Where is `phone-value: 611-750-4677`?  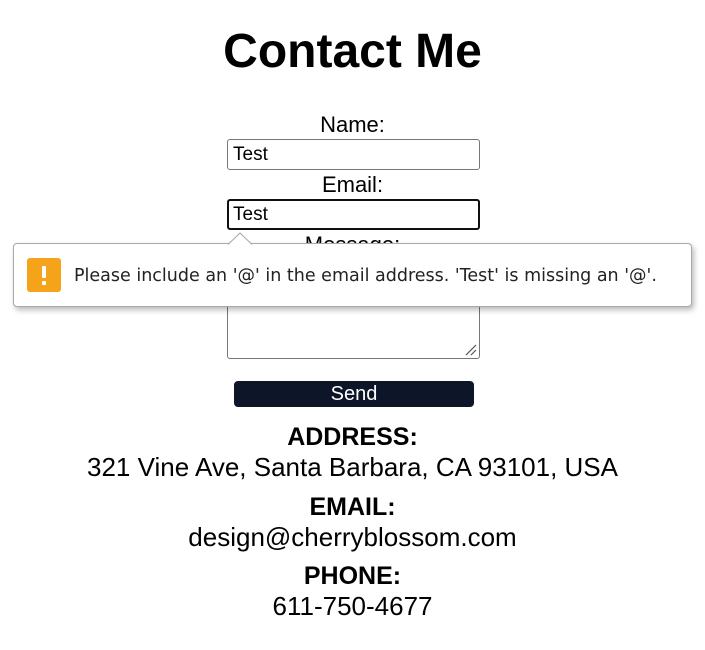 phone-value: 611-750-4677 is located at coordinates (352, 606).